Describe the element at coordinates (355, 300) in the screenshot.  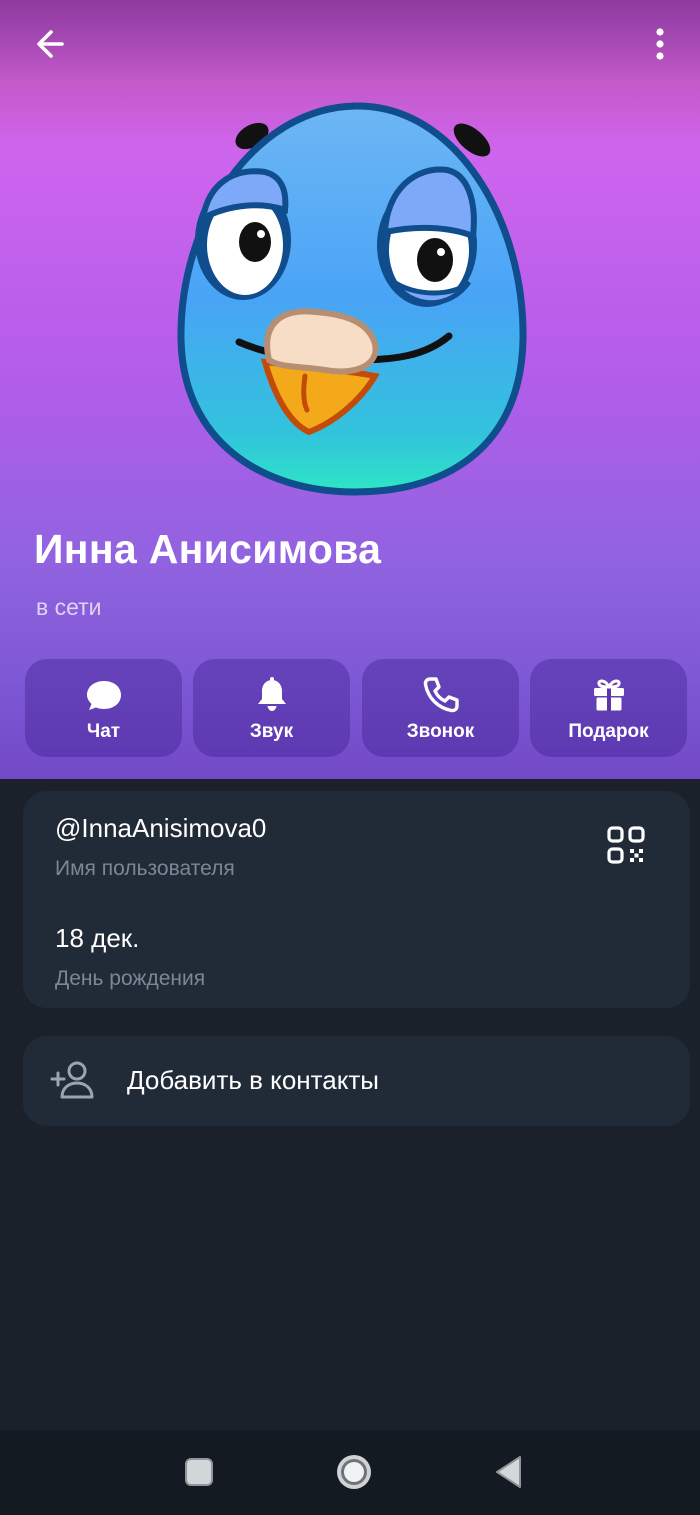
I see `avatar` at that location.